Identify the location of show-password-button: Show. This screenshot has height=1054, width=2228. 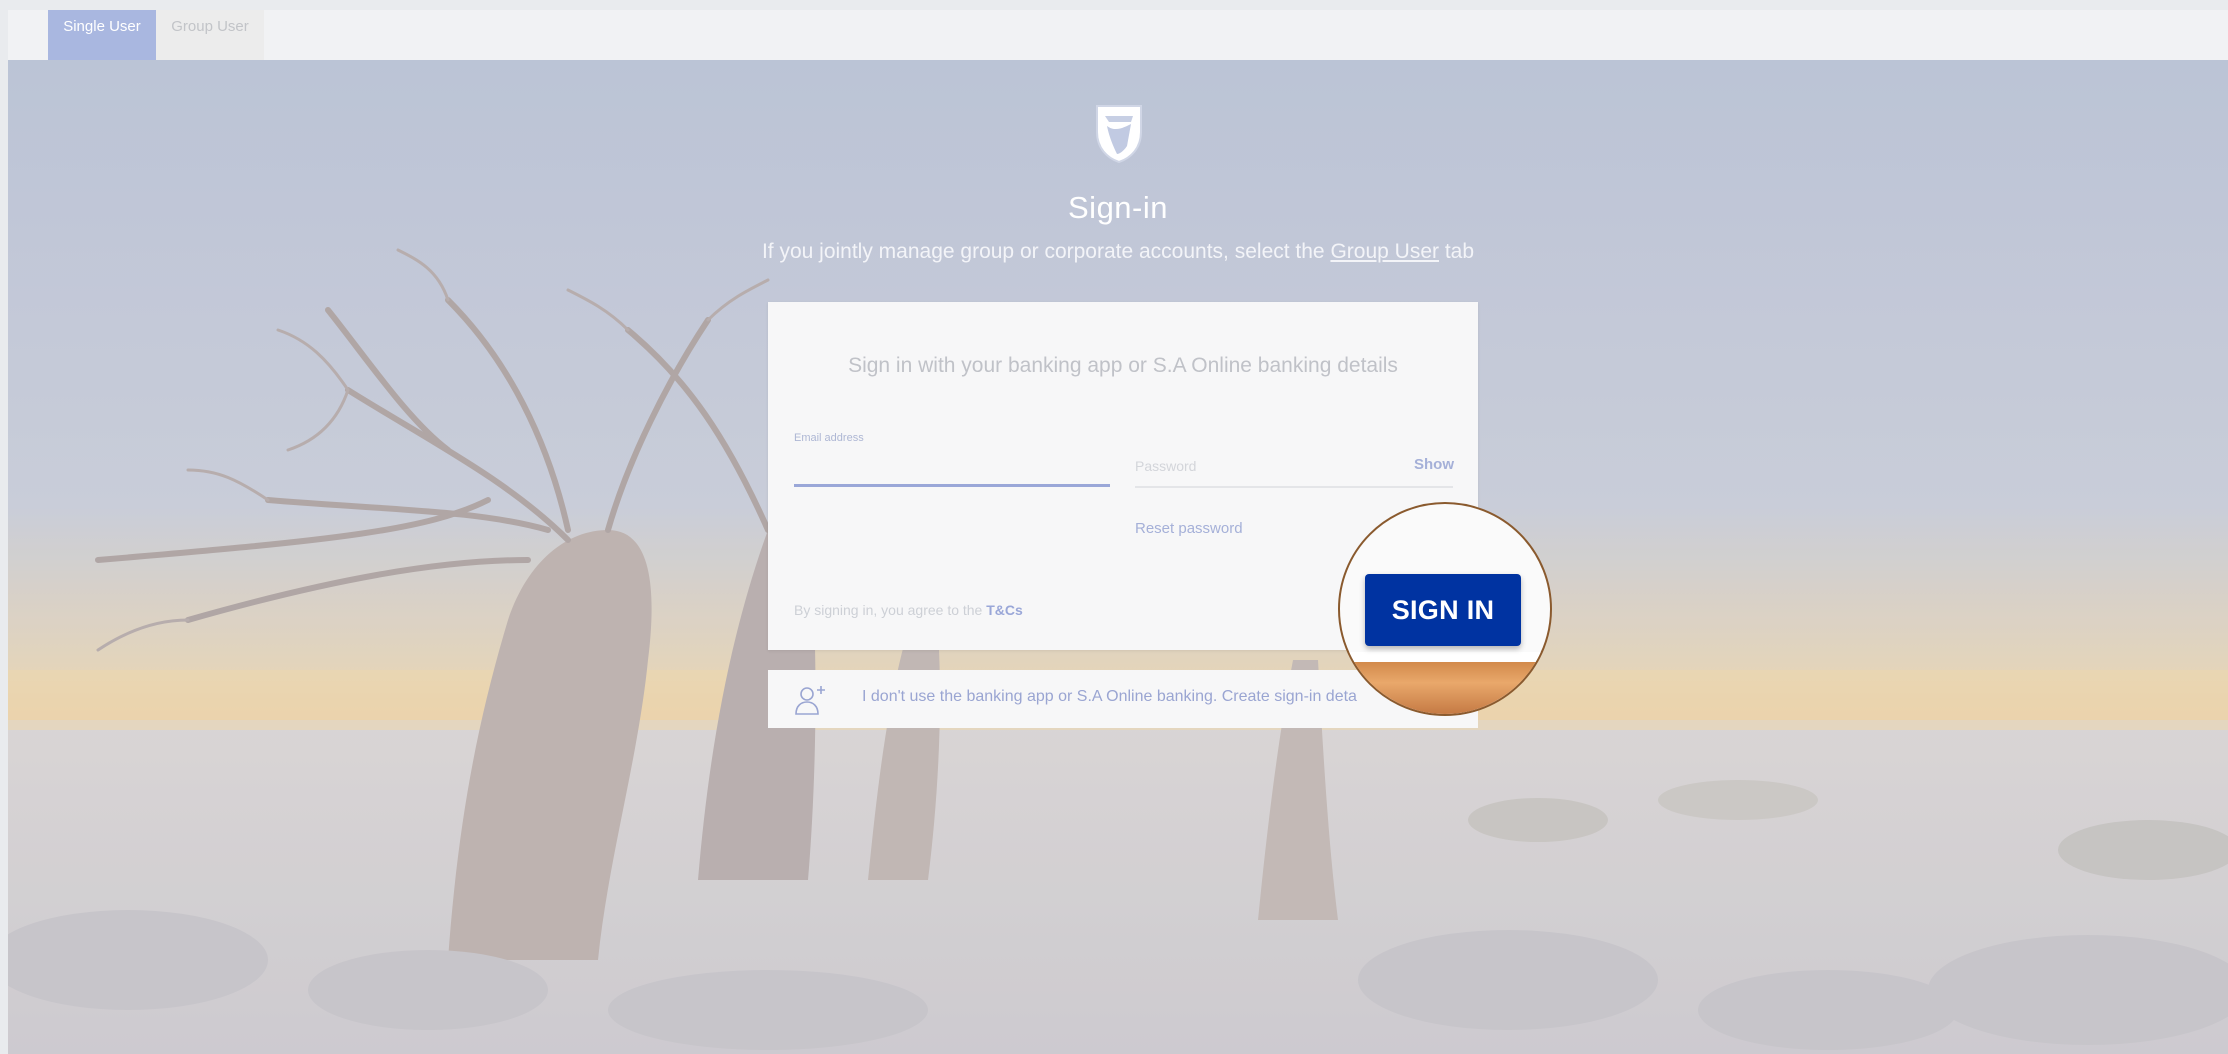
(1434, 464).